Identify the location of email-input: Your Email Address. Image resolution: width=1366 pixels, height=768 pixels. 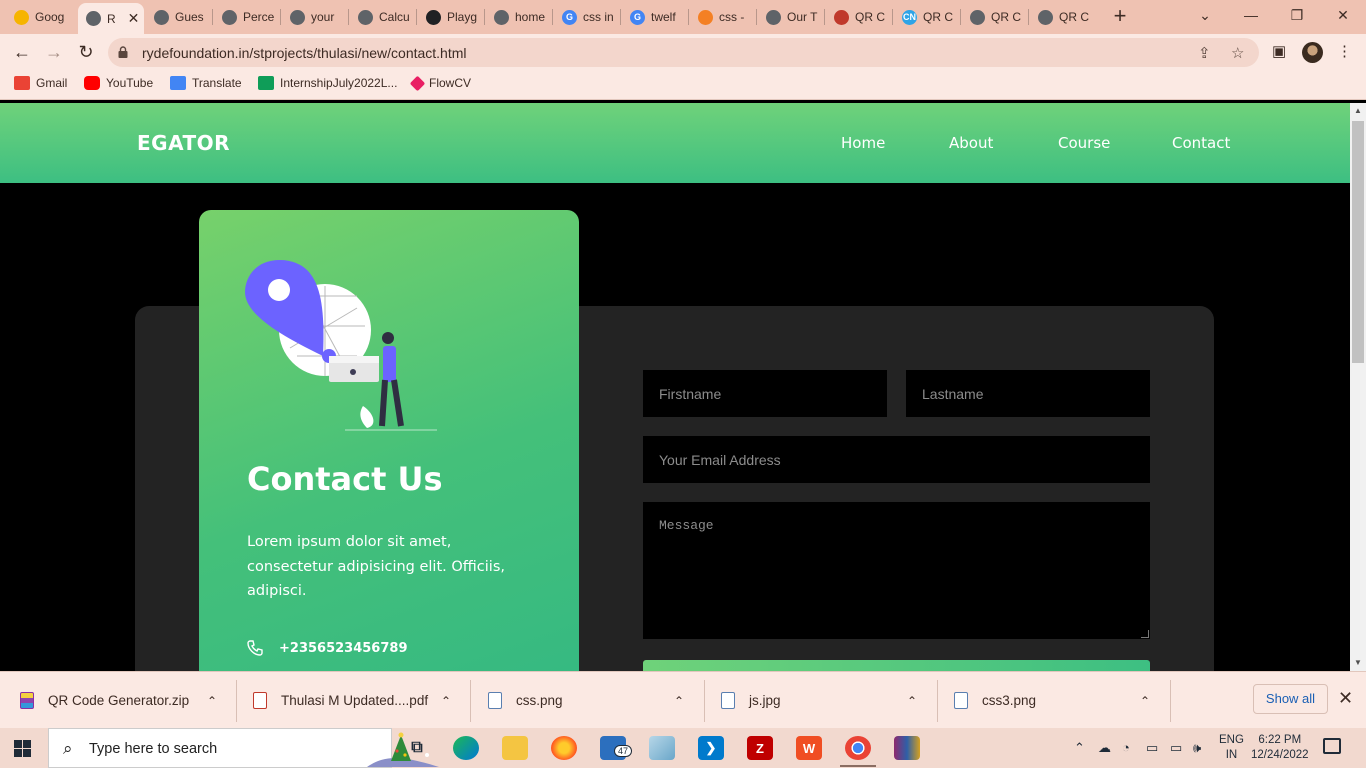
(896, 459).